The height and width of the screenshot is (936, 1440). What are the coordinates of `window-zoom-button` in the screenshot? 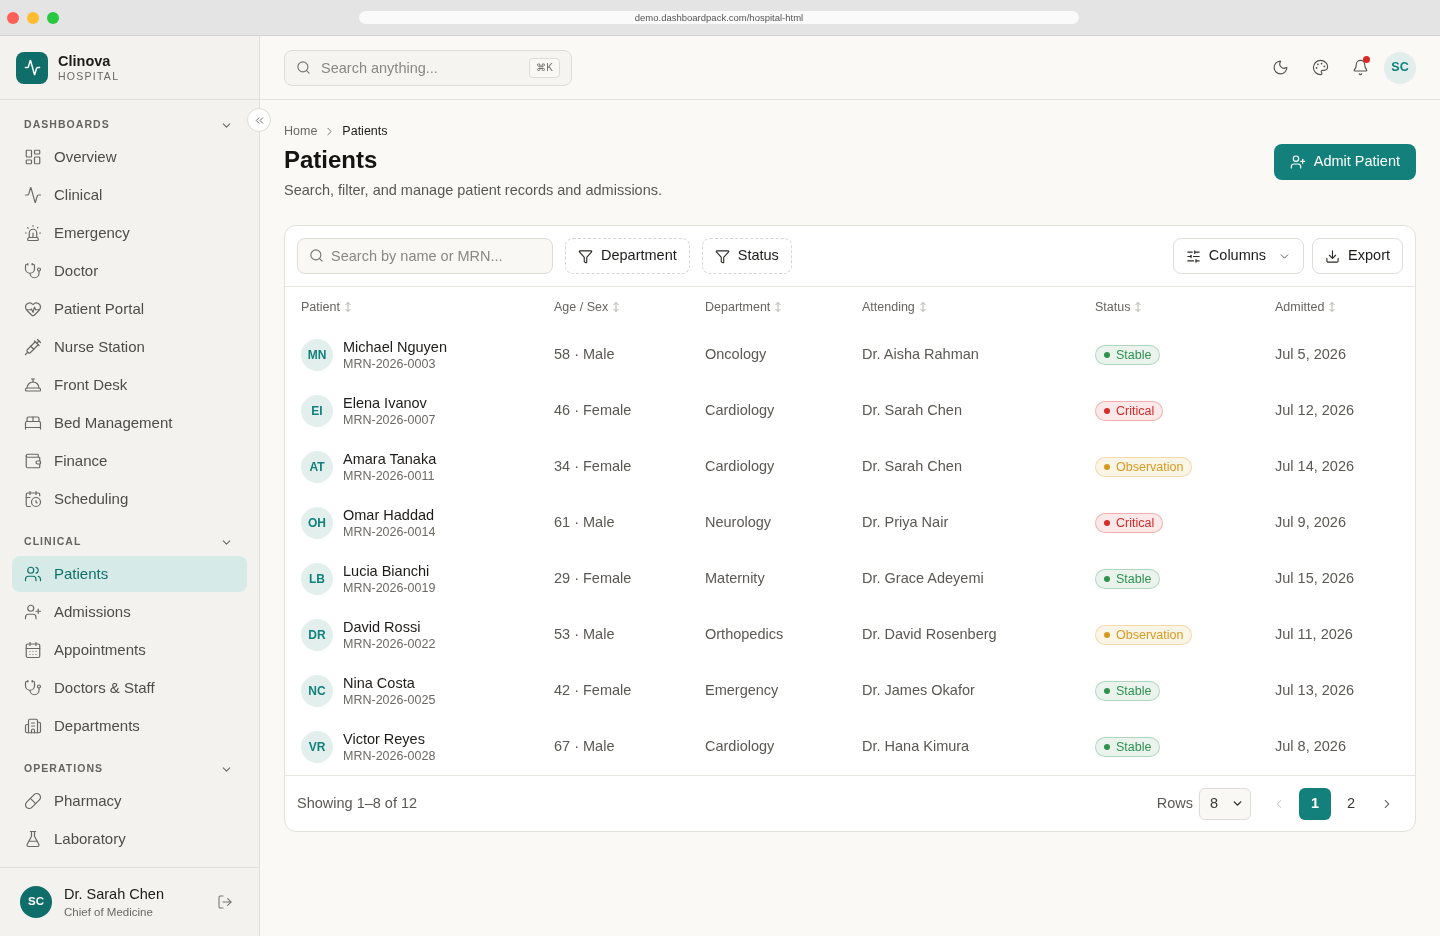 It's located at (53, 17).